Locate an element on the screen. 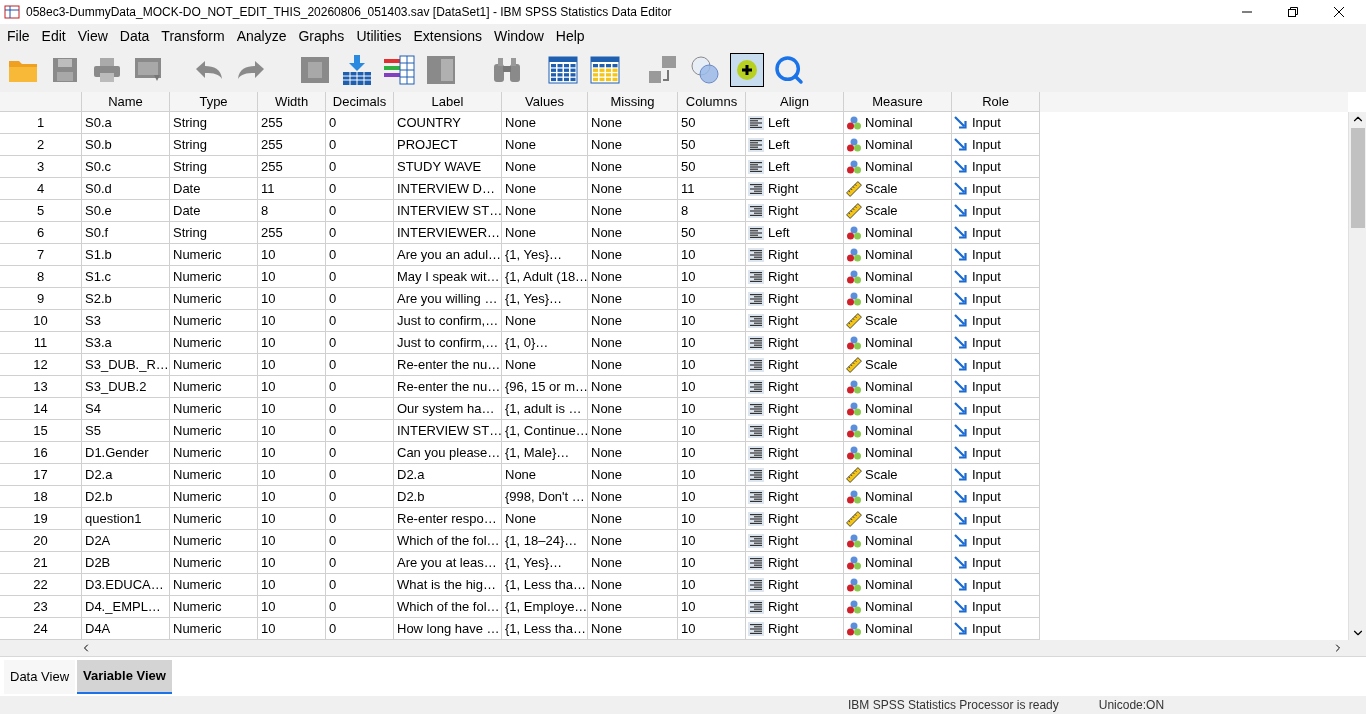 This screenshot has height=714, width=1366. table-cell: S5 is located at coordinates (126, 431).